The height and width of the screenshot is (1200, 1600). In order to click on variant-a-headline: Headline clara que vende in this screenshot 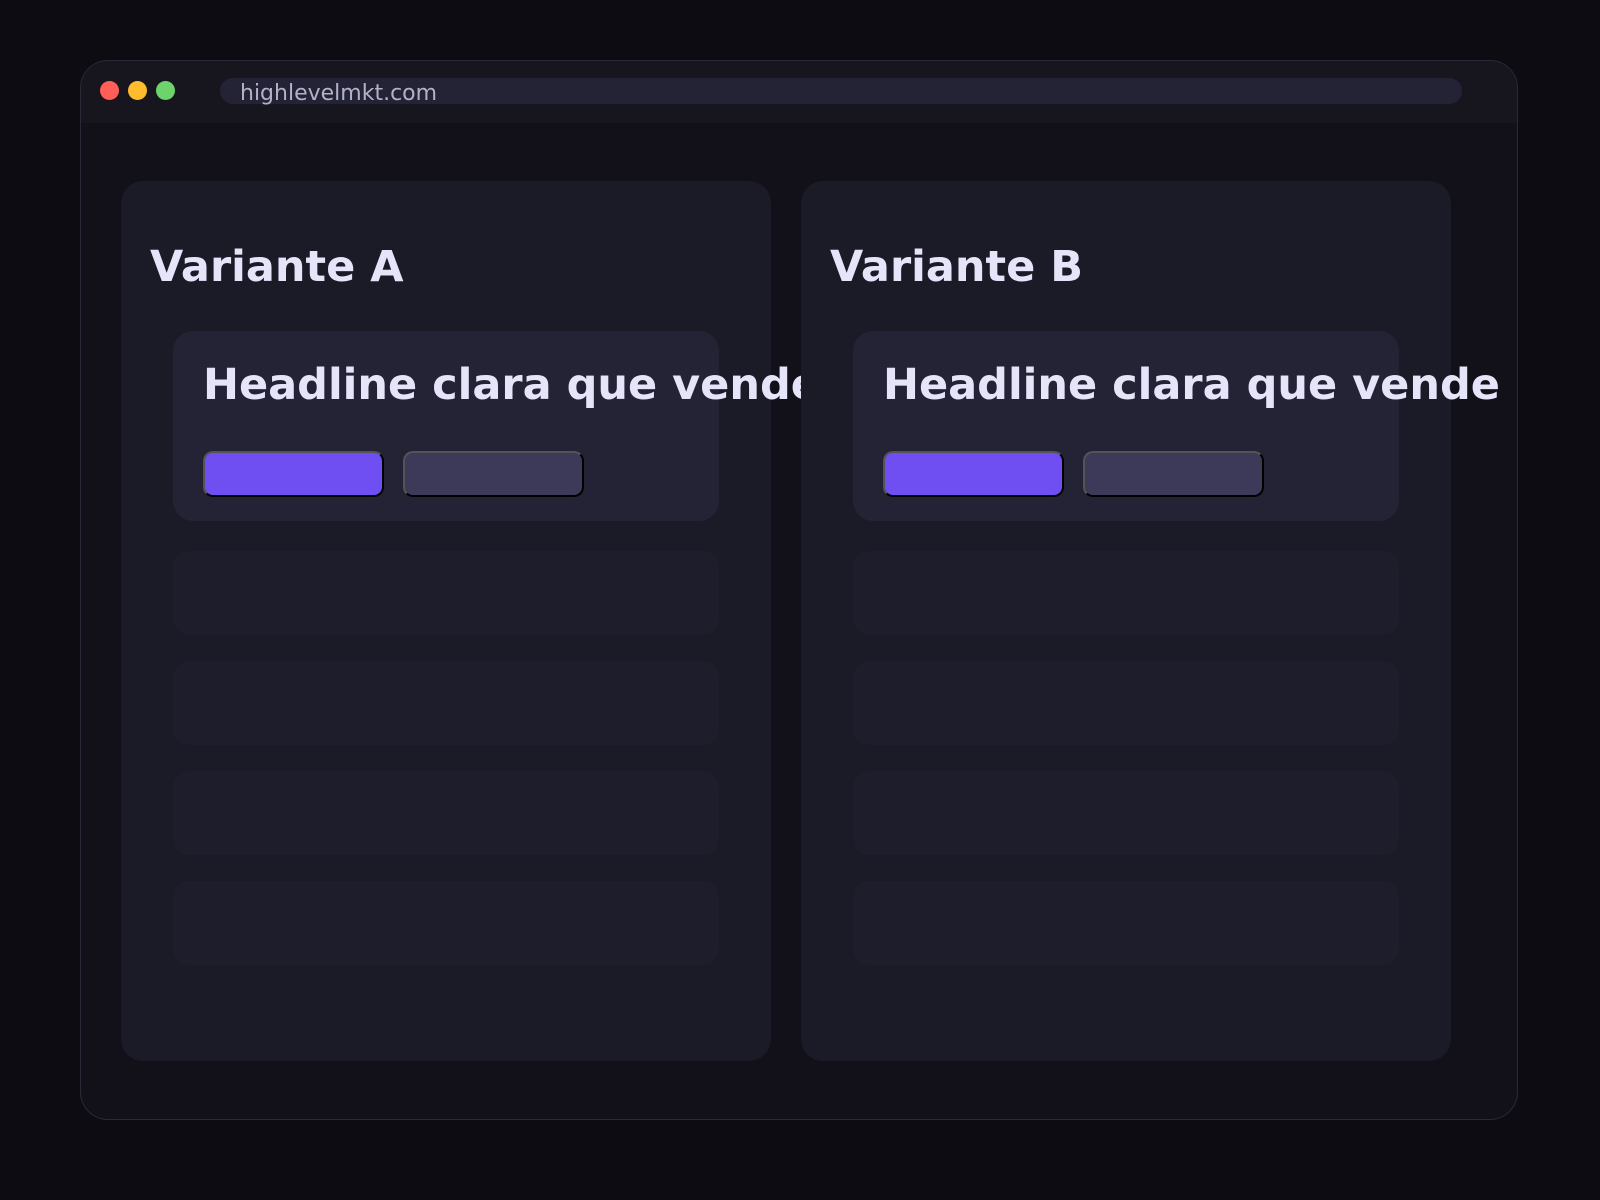, I will do `click(511, 385)`.